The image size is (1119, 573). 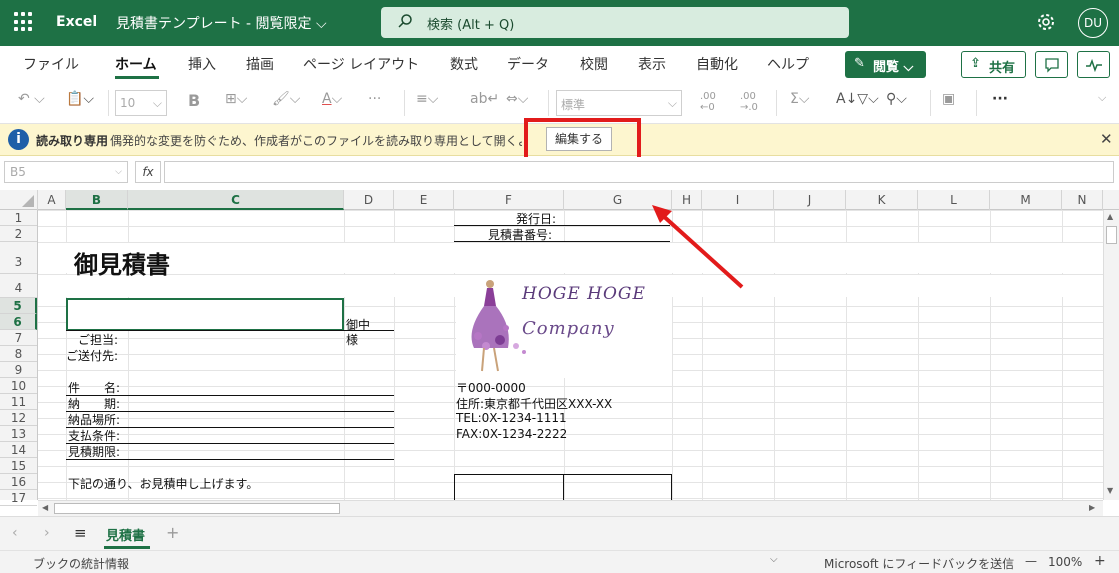 What do you see at coordinates (993, 64) in the screenshot?
I see `share-button: ⇪ 共有` at bounding box center [993, 64].